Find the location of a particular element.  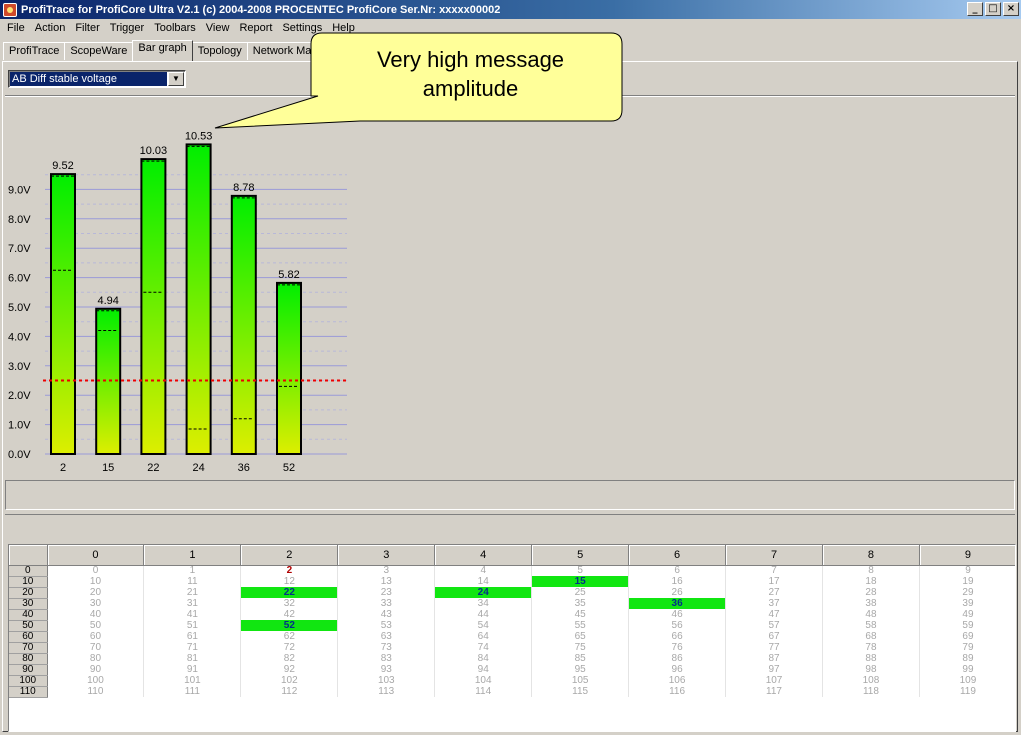

station-cell: 1 is located at coordinates (192, 570).